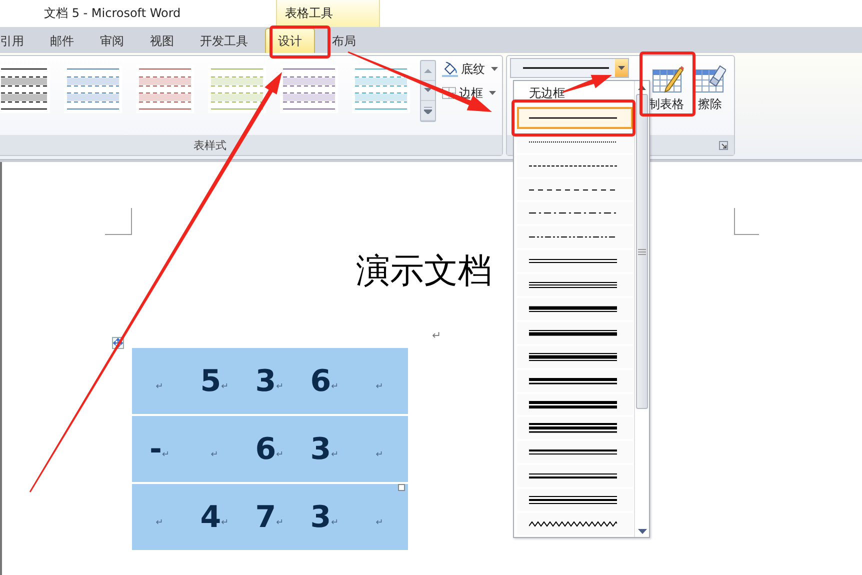 This screenshot has height=575, width=862. Describe the element at coordinates (62, 41) in the screenshot. I see `ribbon-tab: 邮件` at that location.